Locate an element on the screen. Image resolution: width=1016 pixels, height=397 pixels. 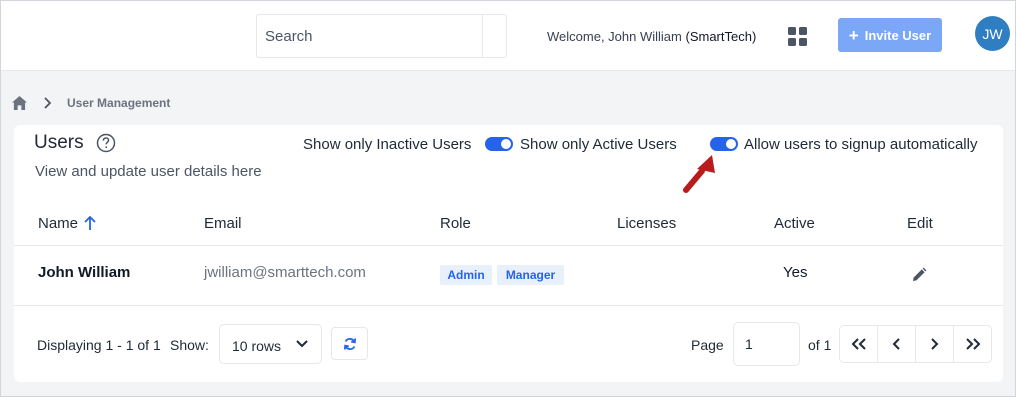
red-arrow-annotation is located at coordinates (699, 174).